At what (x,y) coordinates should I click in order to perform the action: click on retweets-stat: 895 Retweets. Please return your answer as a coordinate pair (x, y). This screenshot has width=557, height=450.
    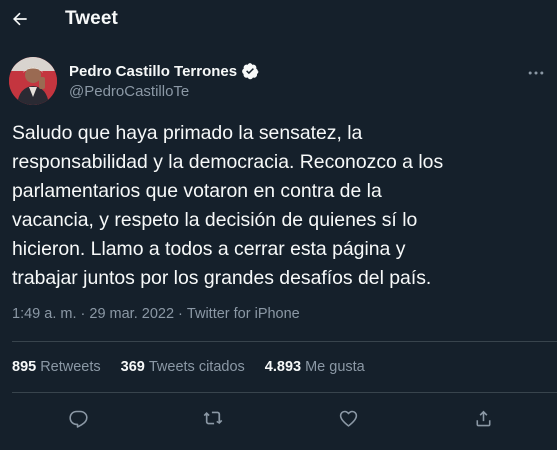
    Looking at the image, I should click on (56, 367).